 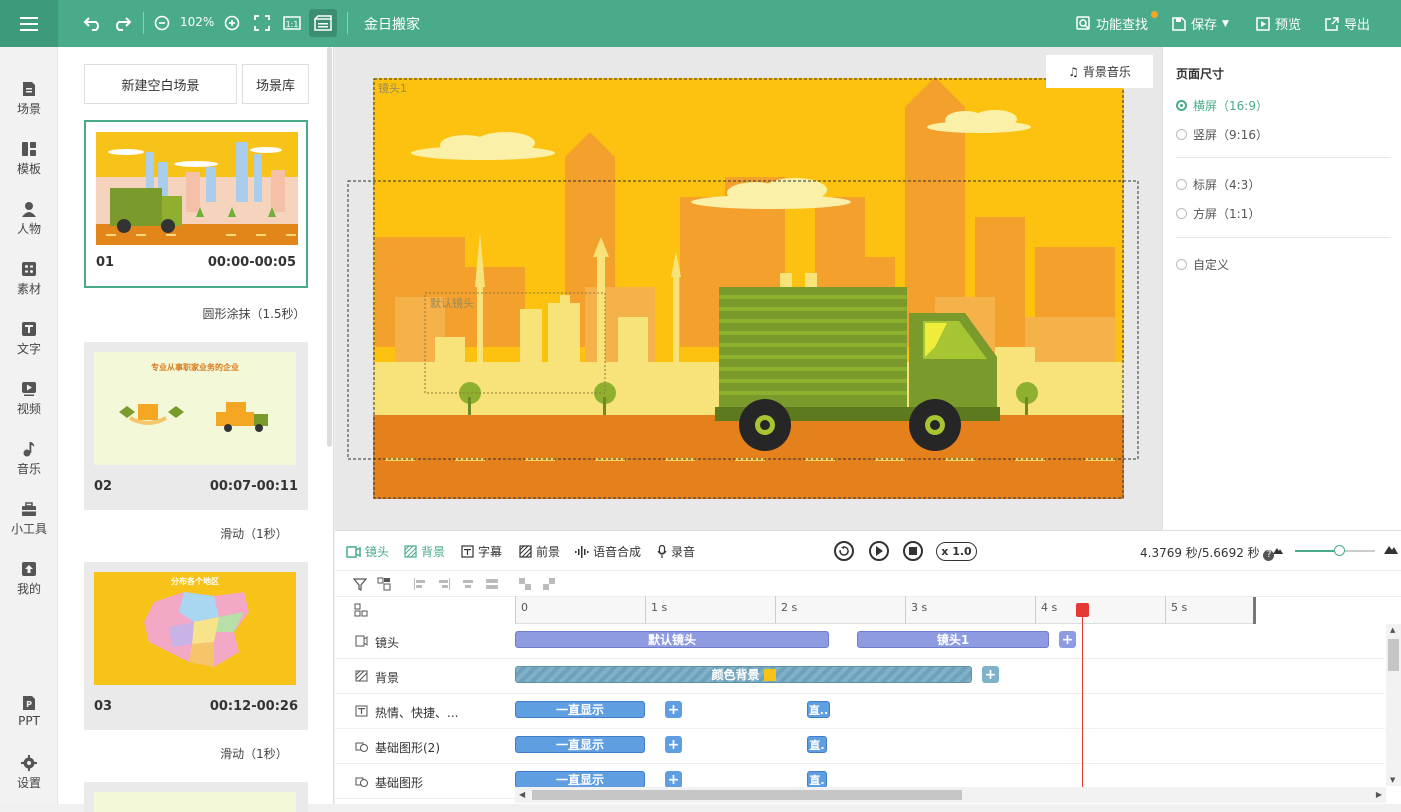 I want to click on sidebar-item-music: 音乐, so click(x=29, y=459).